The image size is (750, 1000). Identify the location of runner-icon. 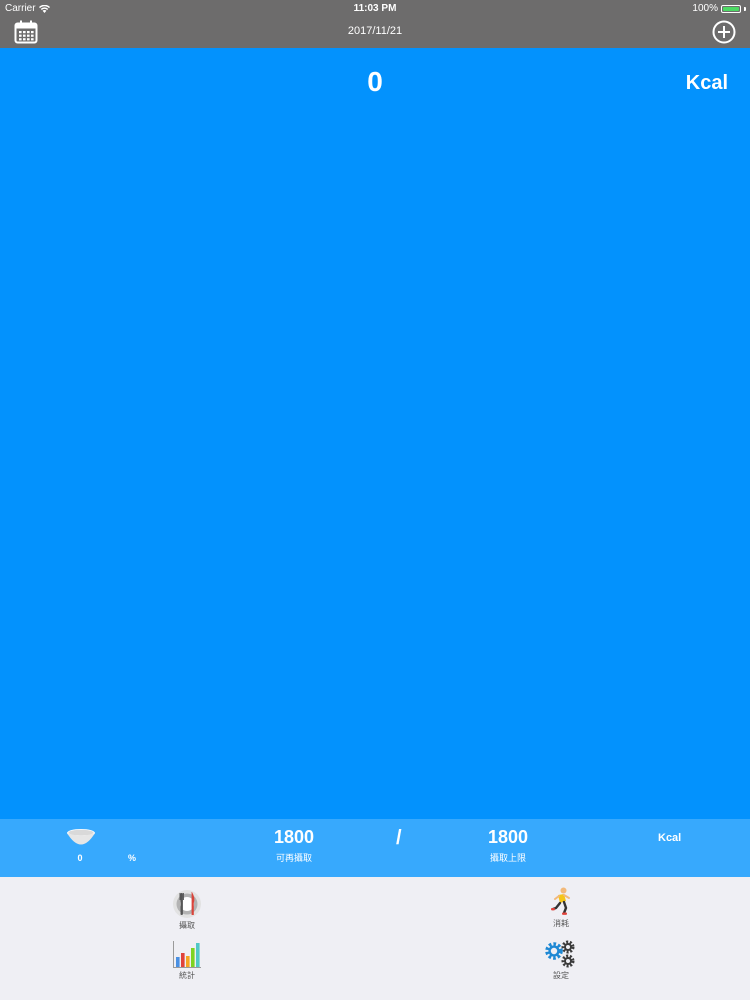
(560, 901).